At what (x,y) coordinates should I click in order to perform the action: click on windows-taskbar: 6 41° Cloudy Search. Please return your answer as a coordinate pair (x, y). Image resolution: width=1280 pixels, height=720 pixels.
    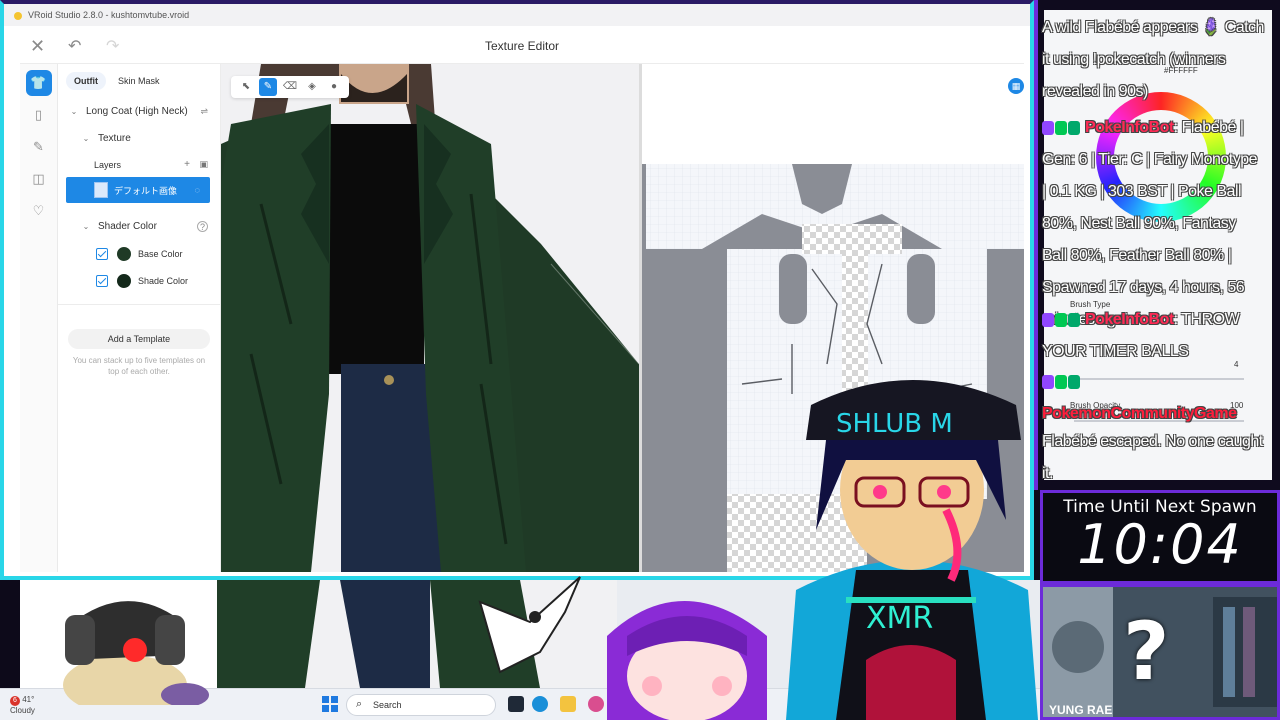
    Looking at the image, I should click on (520, 704).